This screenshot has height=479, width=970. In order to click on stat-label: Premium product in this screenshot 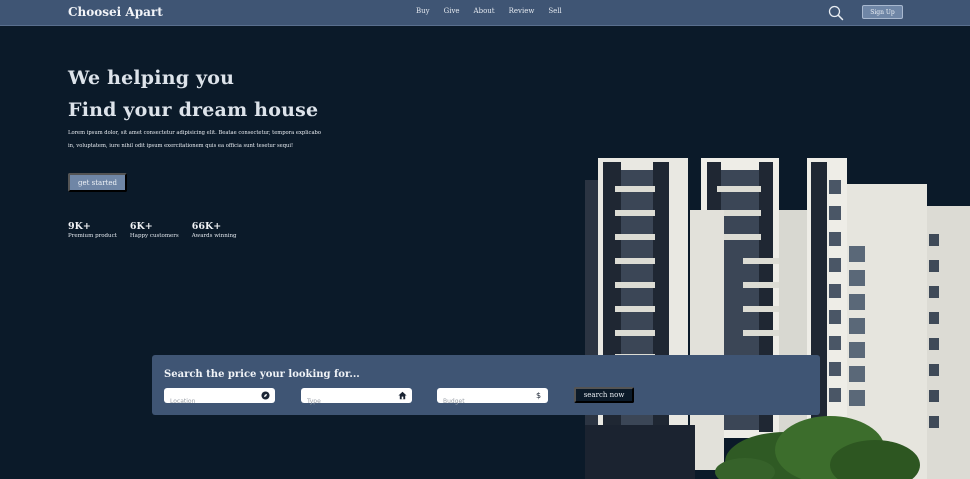, I will do `click(92, 236)`.